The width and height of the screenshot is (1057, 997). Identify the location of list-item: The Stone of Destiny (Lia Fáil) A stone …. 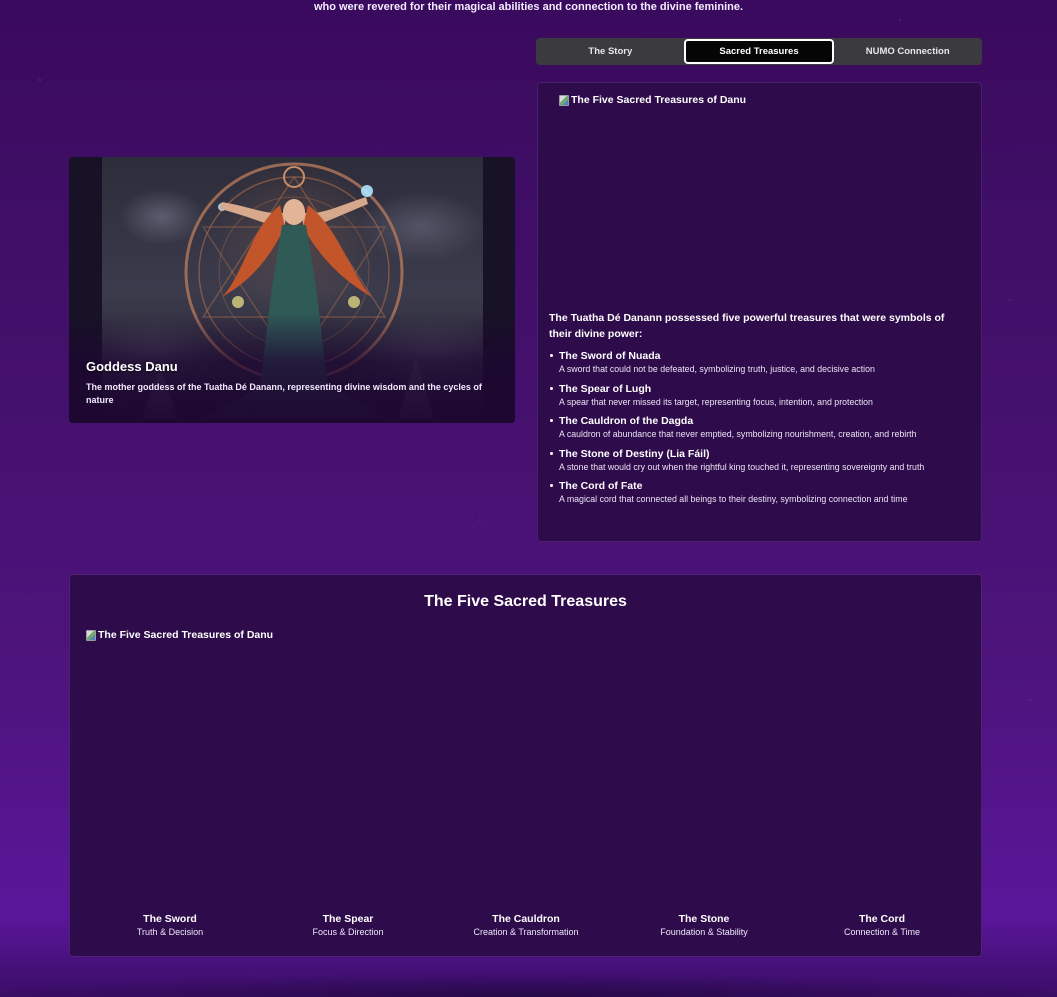
(761, 460).